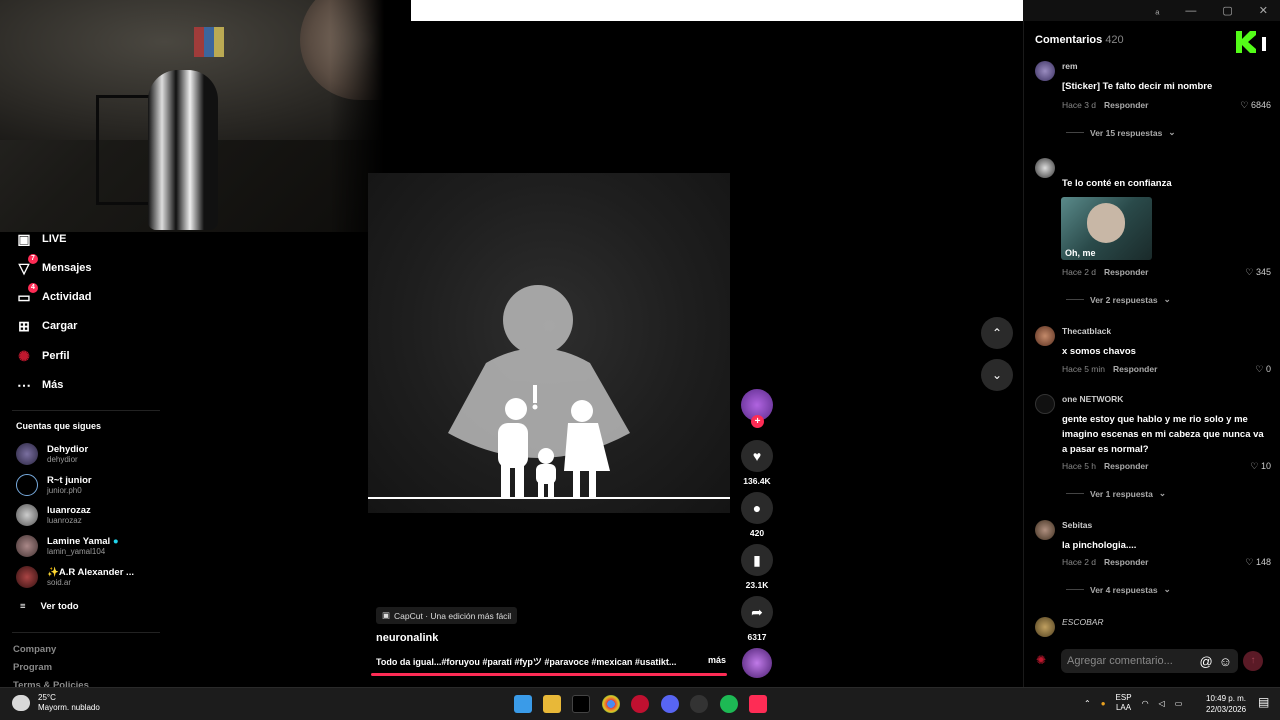 The image size is (1280, 720). Describe the element at coordinates (41, 239) in the screenshot. I see `nav-live: ▣ LIVE` at that location.